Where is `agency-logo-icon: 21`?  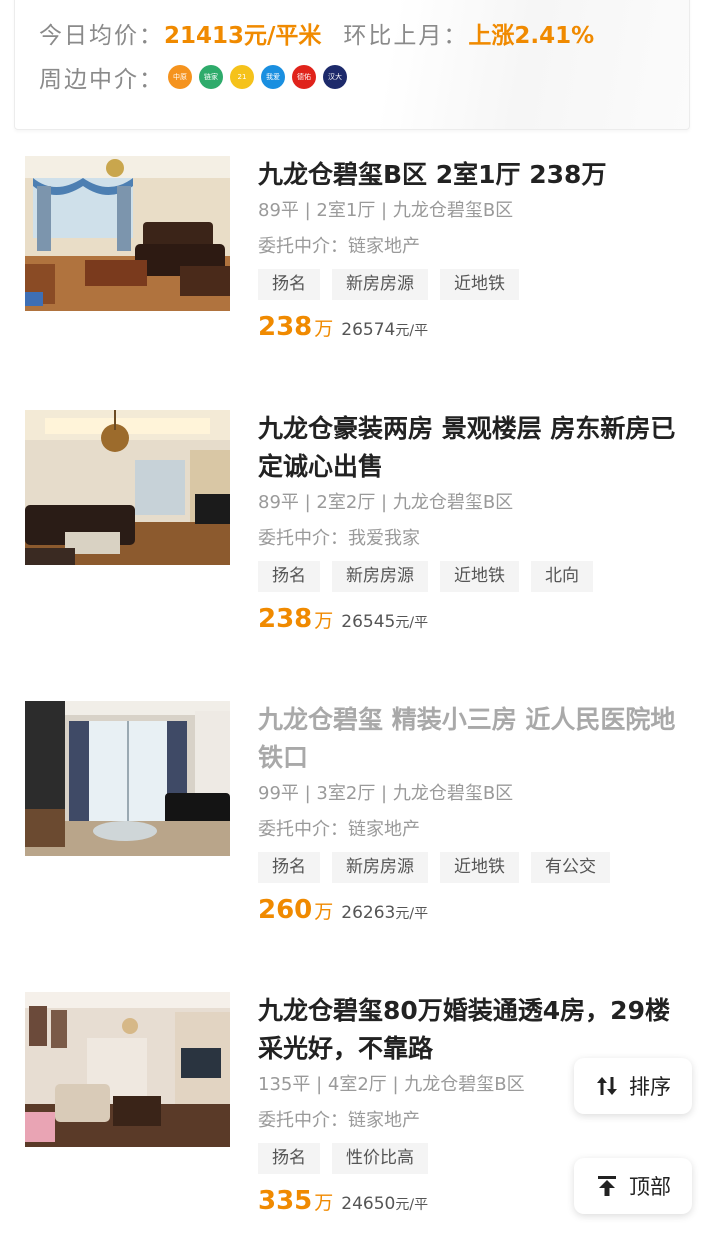 agency-logo-icon: 21 is located at coordinates (242, 77).